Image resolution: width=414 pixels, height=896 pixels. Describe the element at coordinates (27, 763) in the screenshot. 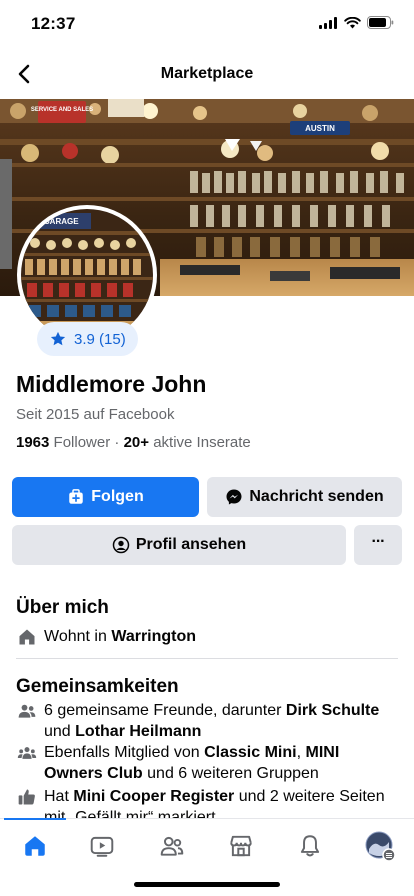

I see `groups-icon` at that location.